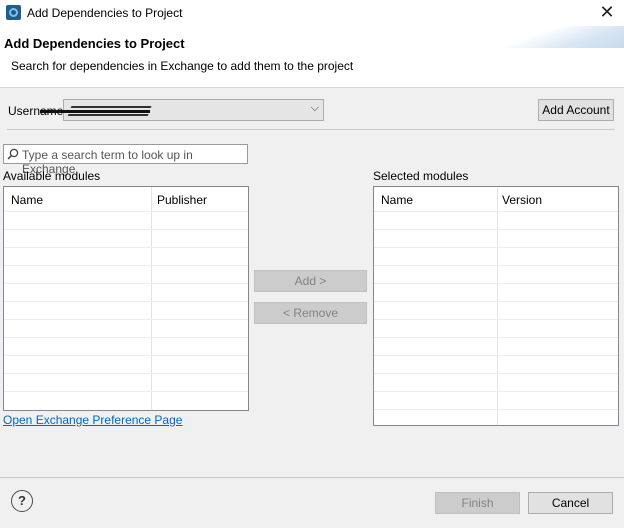 The height and width of the screenshot is (528, 624). What do you see at coordinates (310, 281) in the screenshot?
I see `add-button: Add >` at bounding box center [310, 281].